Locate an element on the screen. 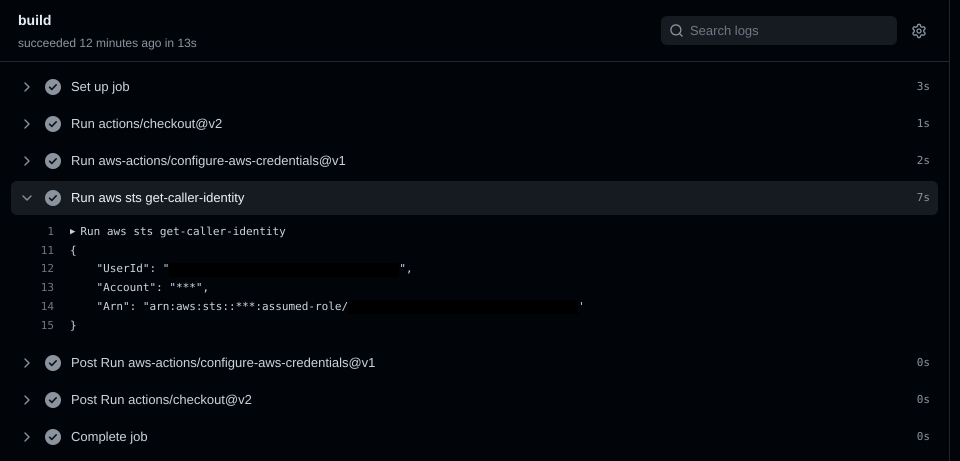 The image size is (960, 461). log-text: } is located at coordinates (73, 326).